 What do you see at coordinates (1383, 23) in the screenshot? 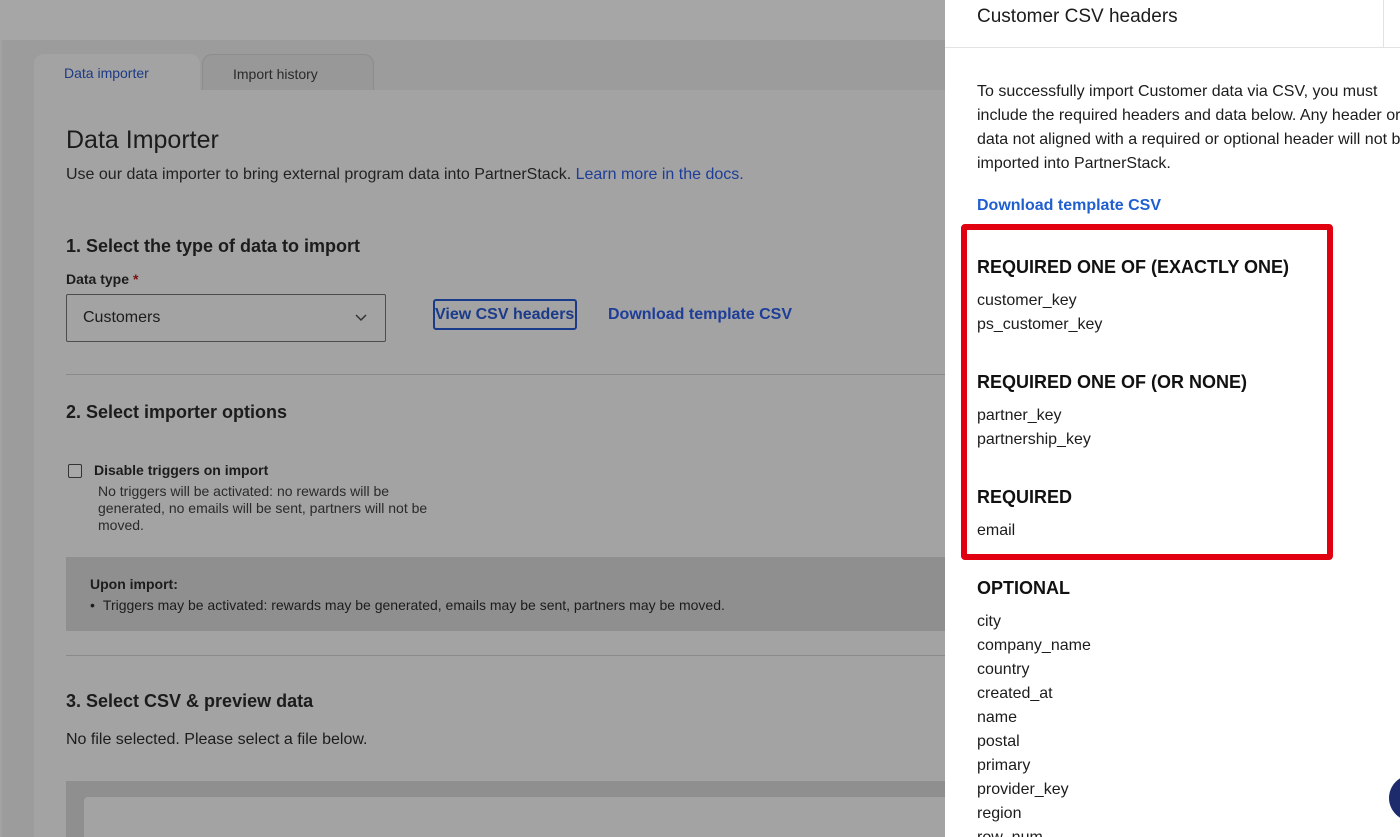
I see `panel-header-divider` at bounding box center [1383, 23].